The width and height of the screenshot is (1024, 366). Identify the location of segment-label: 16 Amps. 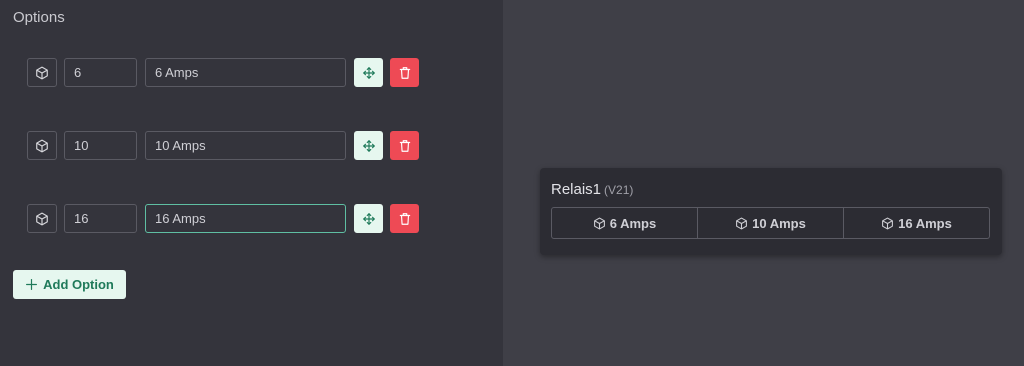
(925, 223).